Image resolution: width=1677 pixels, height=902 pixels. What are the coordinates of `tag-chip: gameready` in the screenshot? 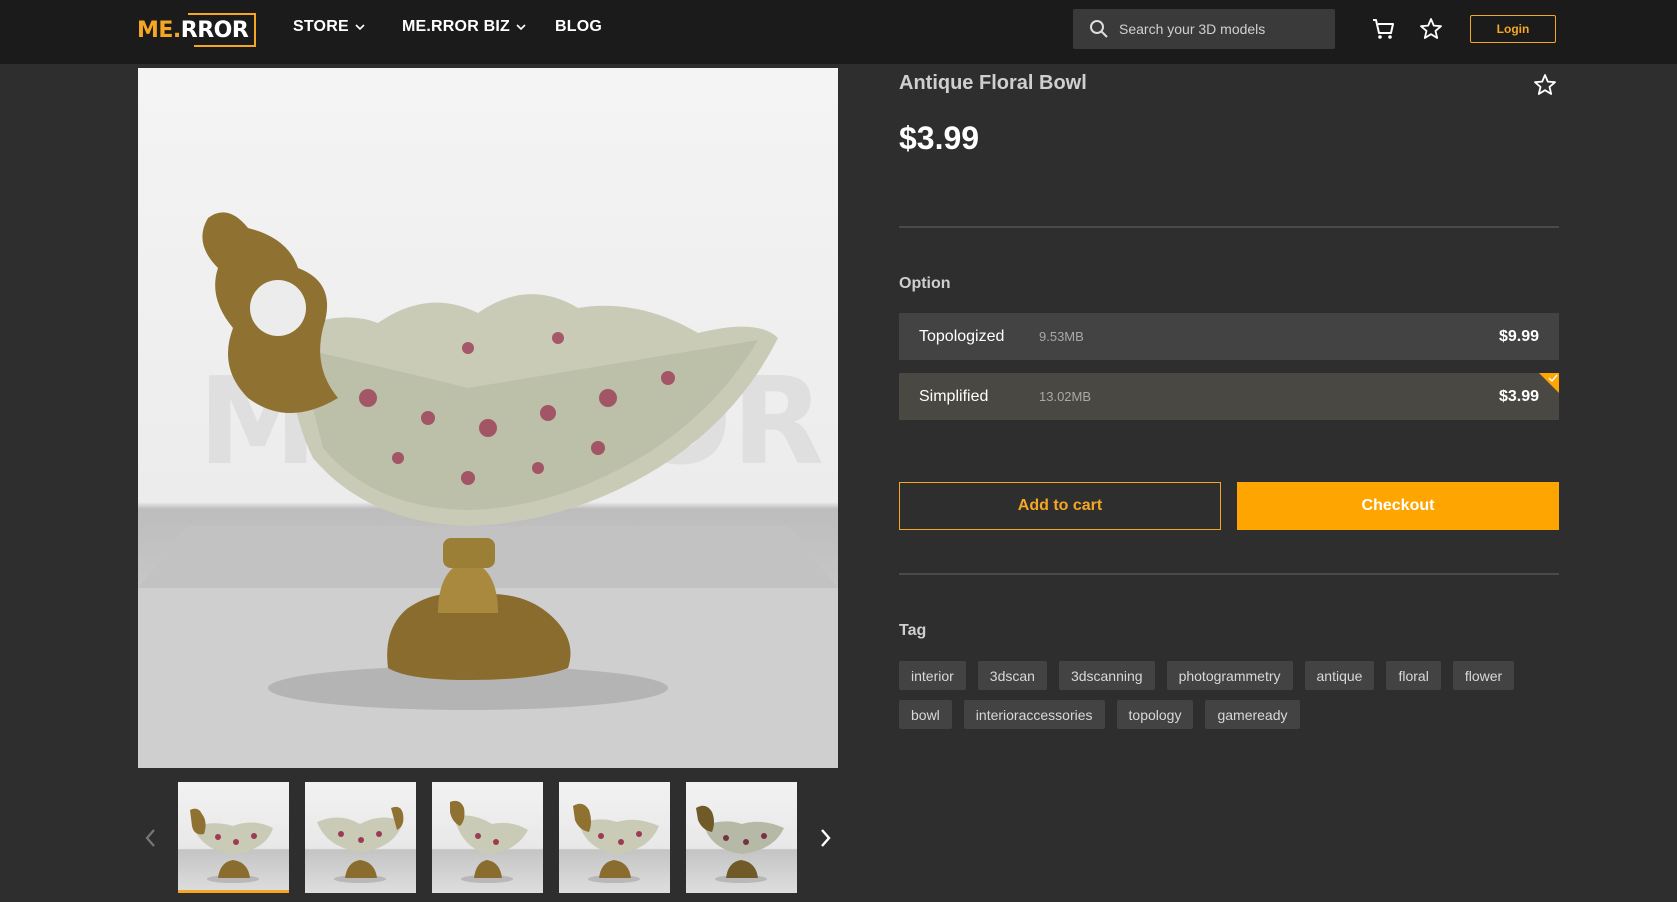 It's located at (1252, 714).